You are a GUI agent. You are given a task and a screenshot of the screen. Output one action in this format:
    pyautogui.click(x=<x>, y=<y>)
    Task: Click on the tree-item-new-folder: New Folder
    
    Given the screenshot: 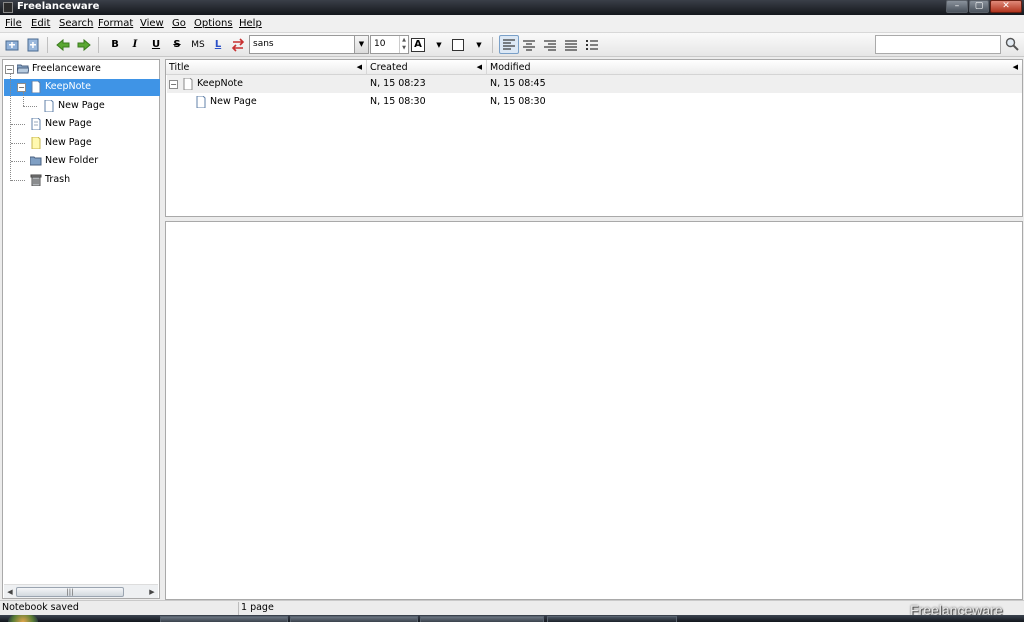 What is the action you would take?
    pyautogui.click(x=81, y=161)
    